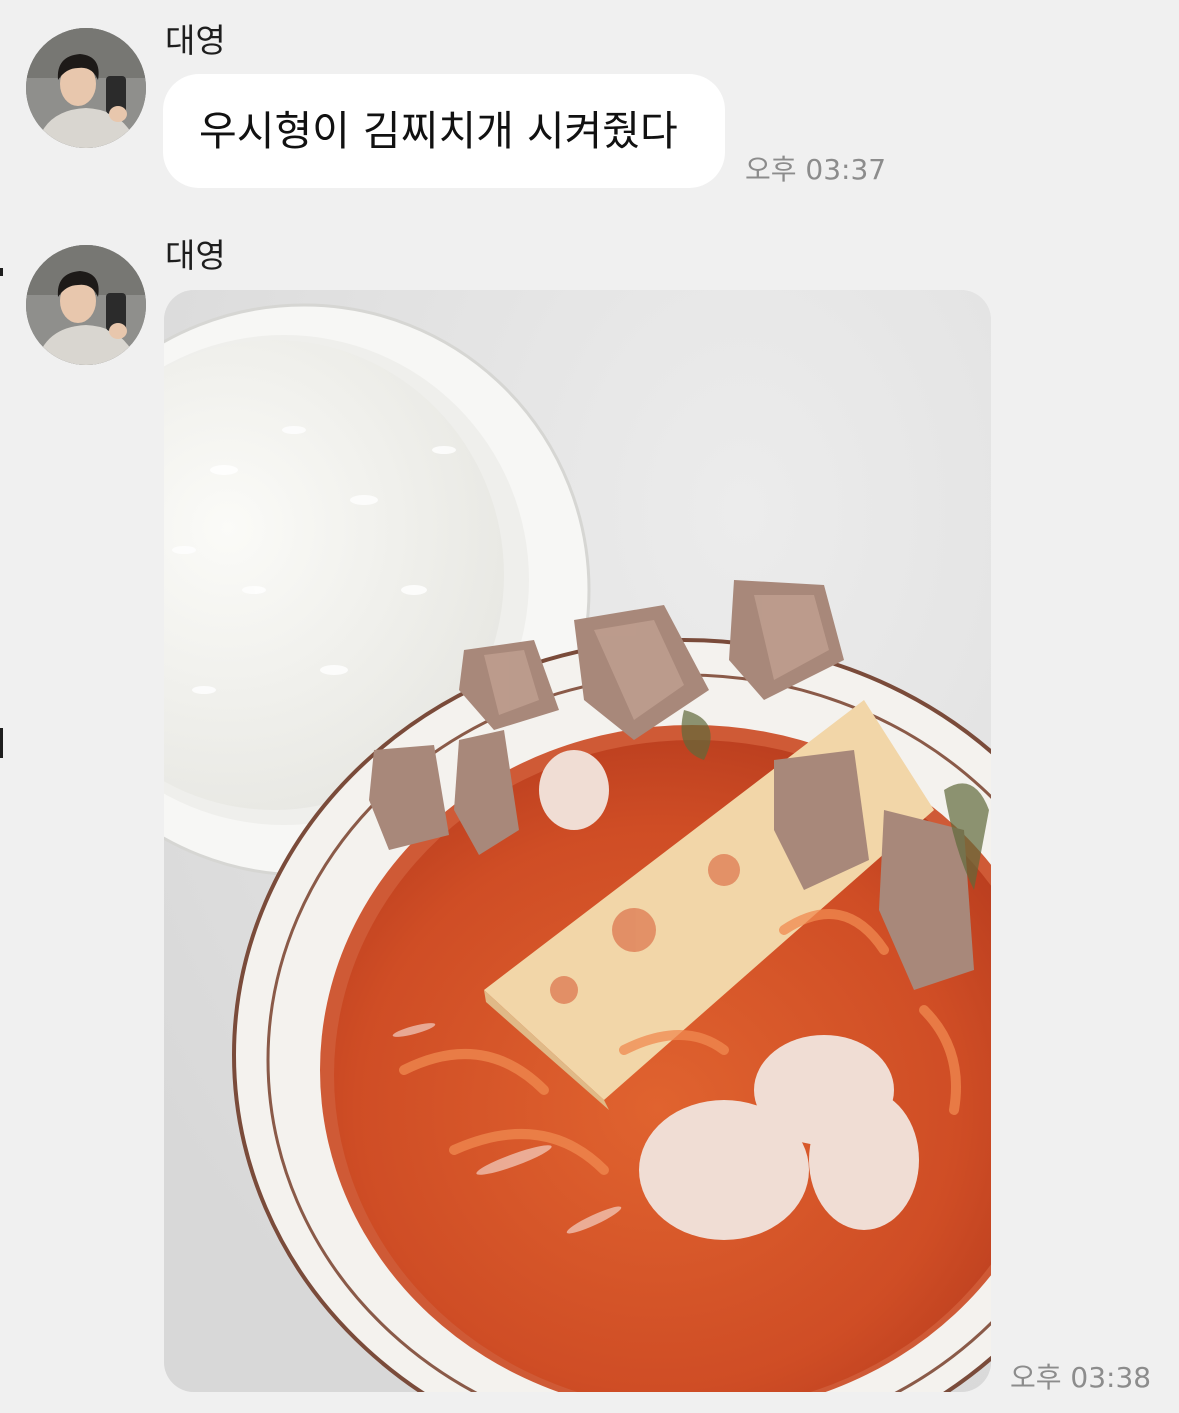 This screenshot has height=1413, width=1179. Describe the element at coordinates (1081, 1377) in the screenshot. I see `message-timestamp: 오후 03:38` at that location.